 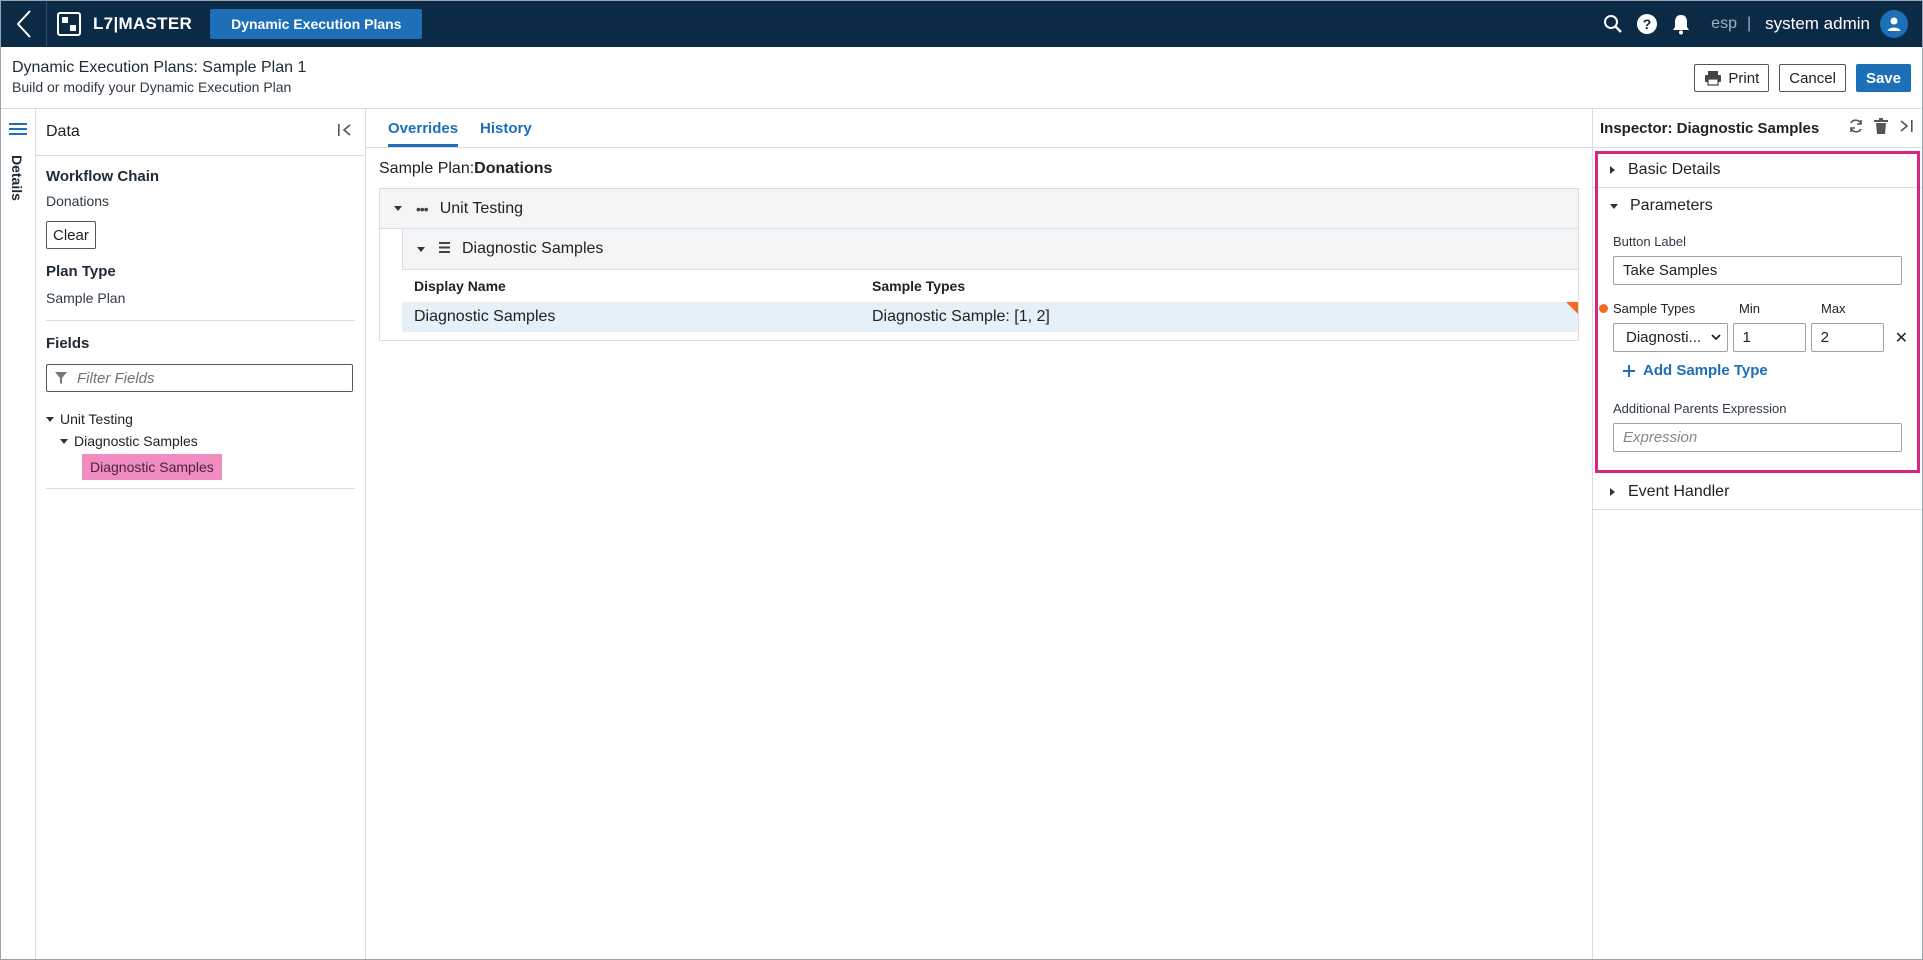 I want to click on sample-types-label: Sample Types, so click(x=1654, y=308).